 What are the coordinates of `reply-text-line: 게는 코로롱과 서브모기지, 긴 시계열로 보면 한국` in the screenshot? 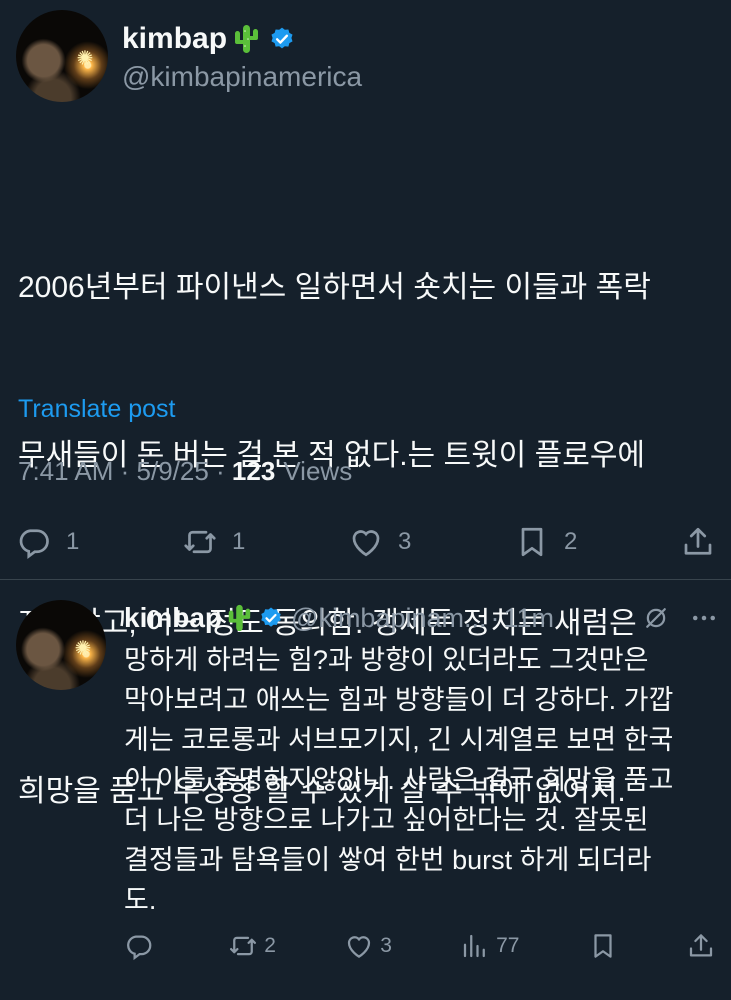 It's located at (399, 740).